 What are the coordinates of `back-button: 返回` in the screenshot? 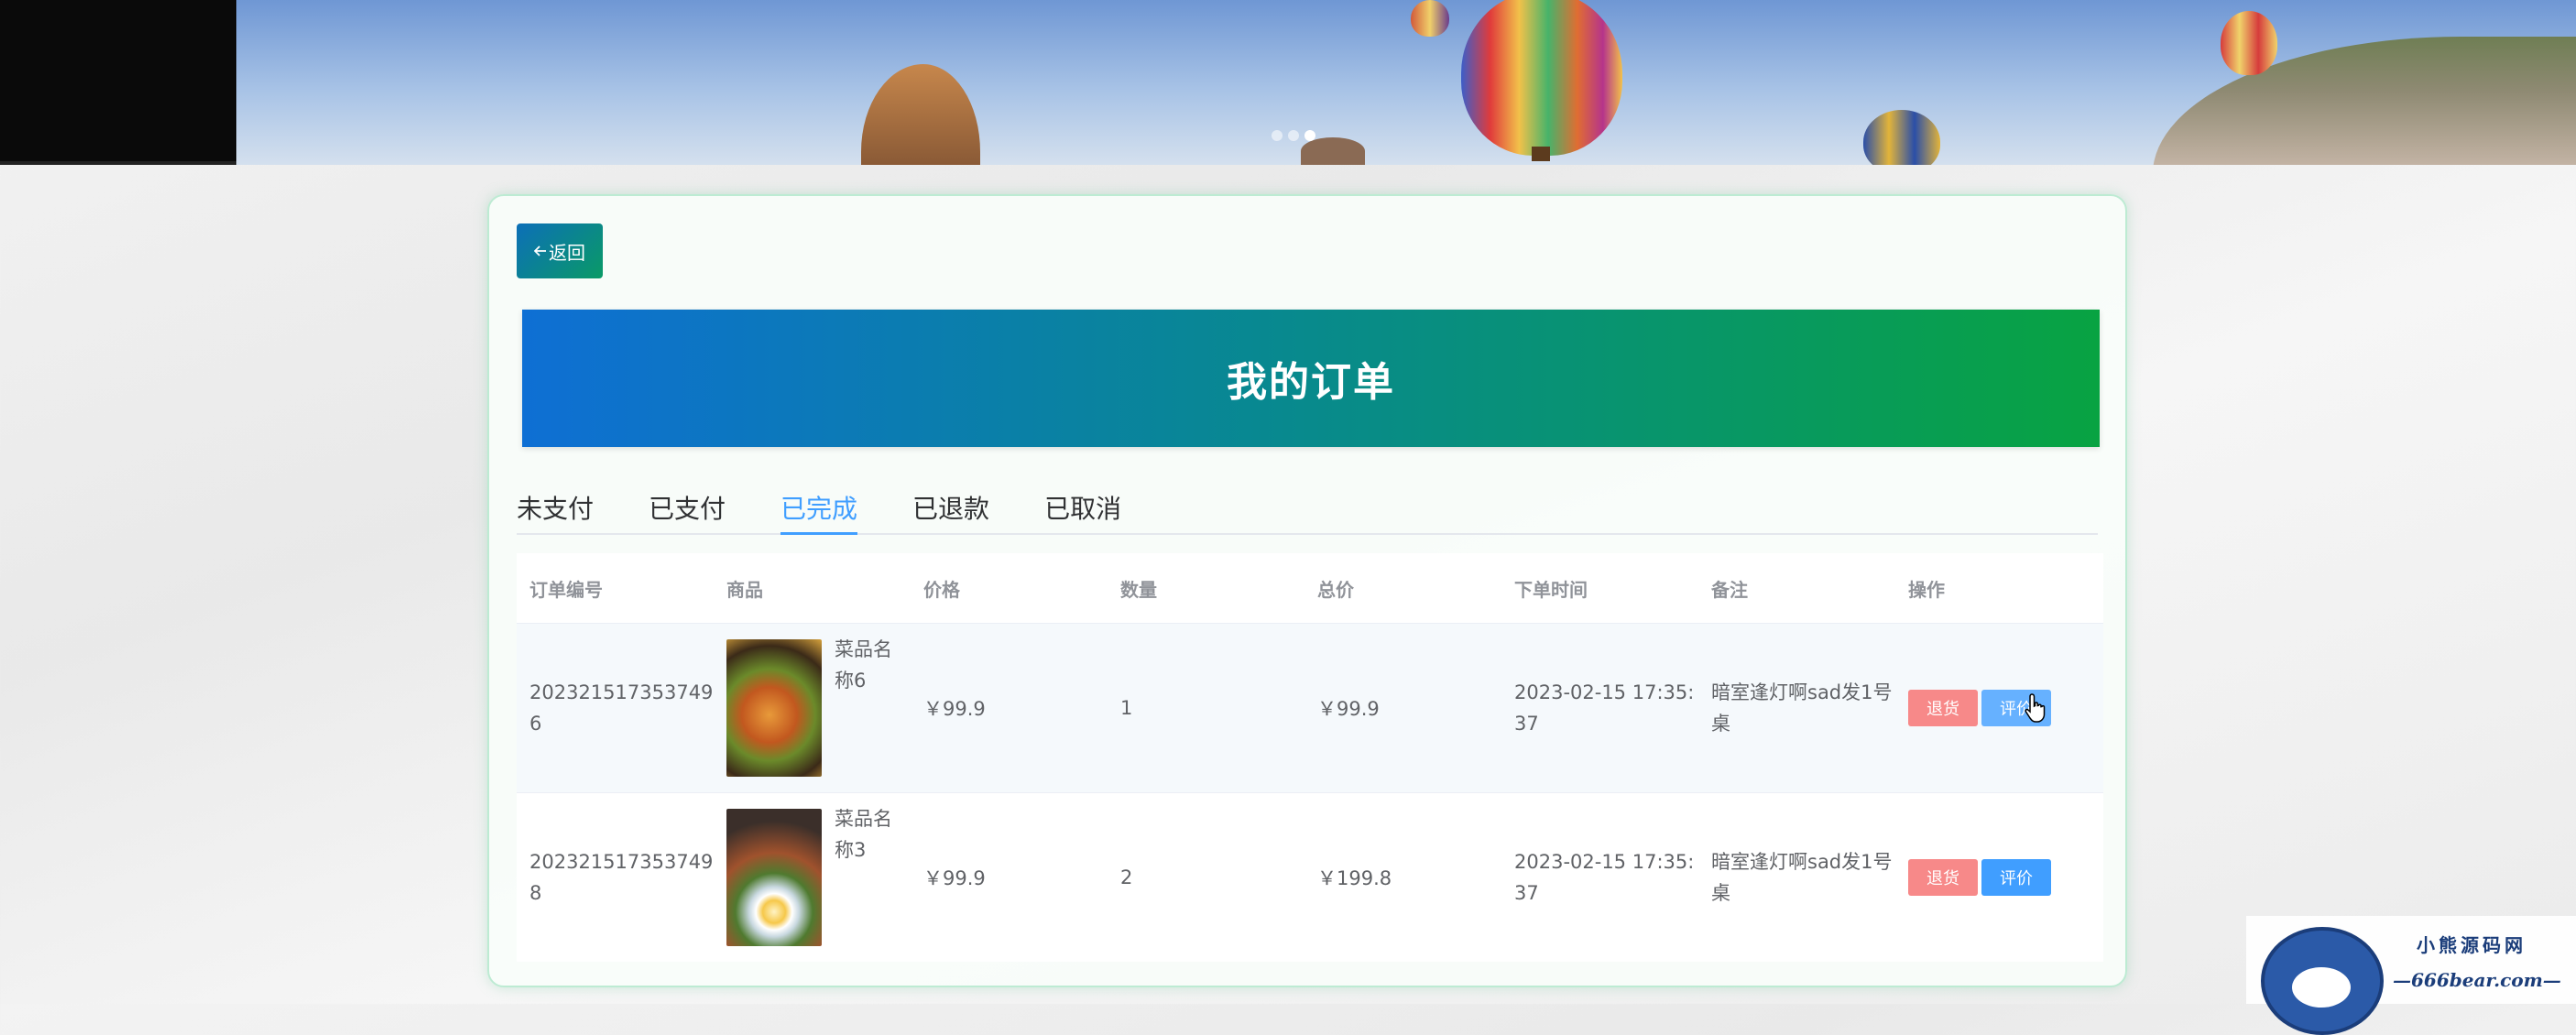 It's located at (560, 250).